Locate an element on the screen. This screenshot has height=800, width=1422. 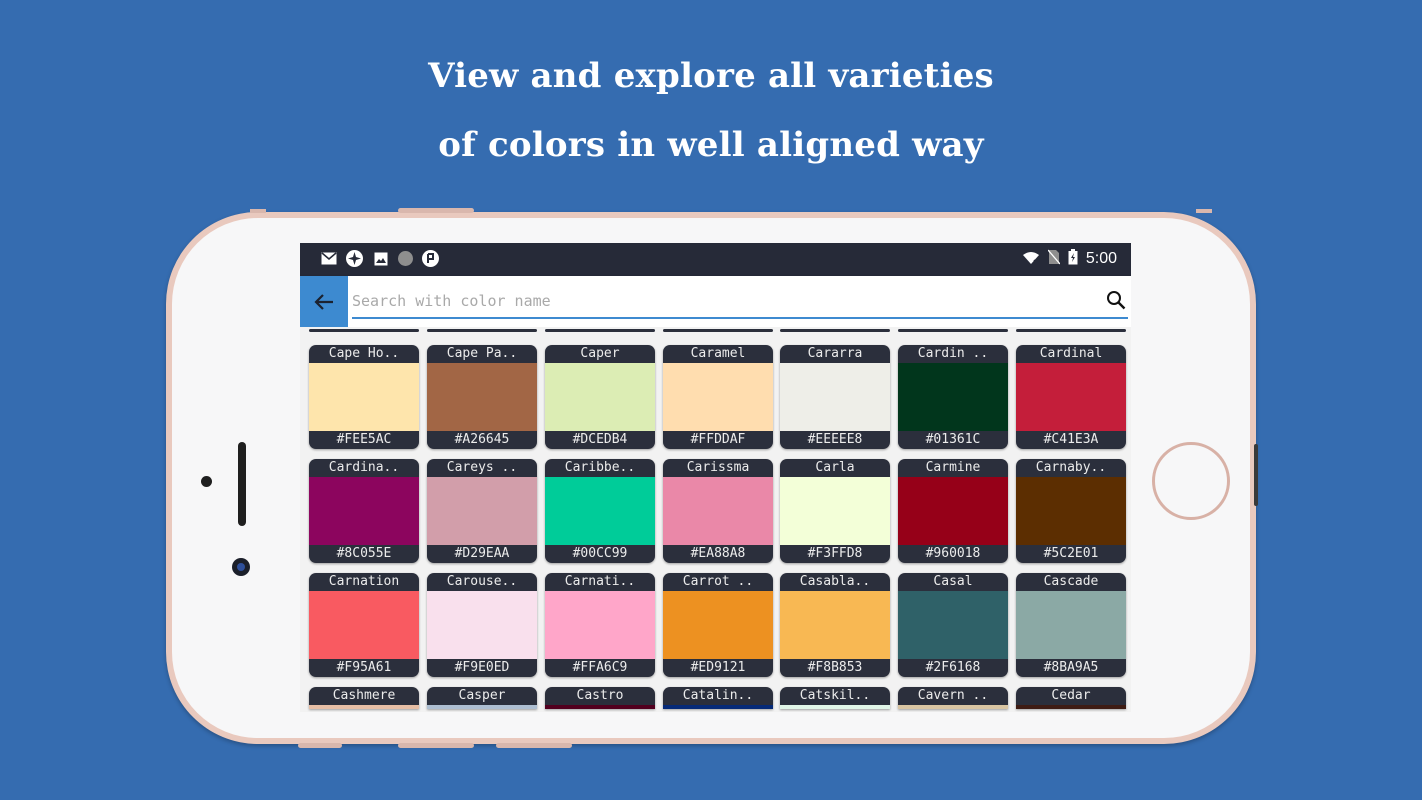
headline-line-2: of colors in well aligned way is located at coordinates (711, 145).